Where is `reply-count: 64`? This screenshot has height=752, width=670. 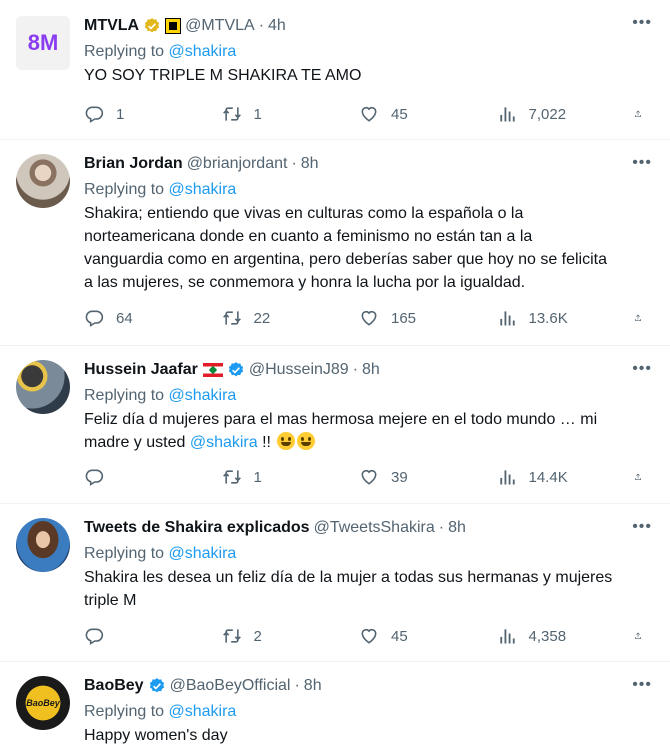
reply-count: 64 is located at coordinates (124, 318).